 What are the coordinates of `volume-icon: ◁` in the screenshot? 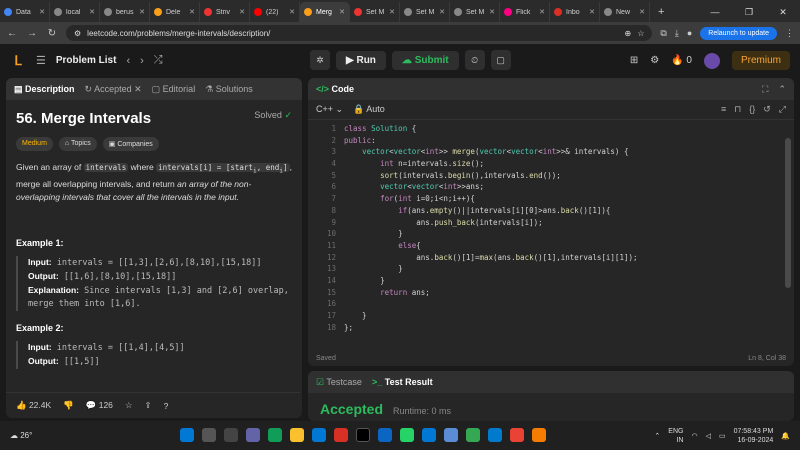 It's located at (708, 436).